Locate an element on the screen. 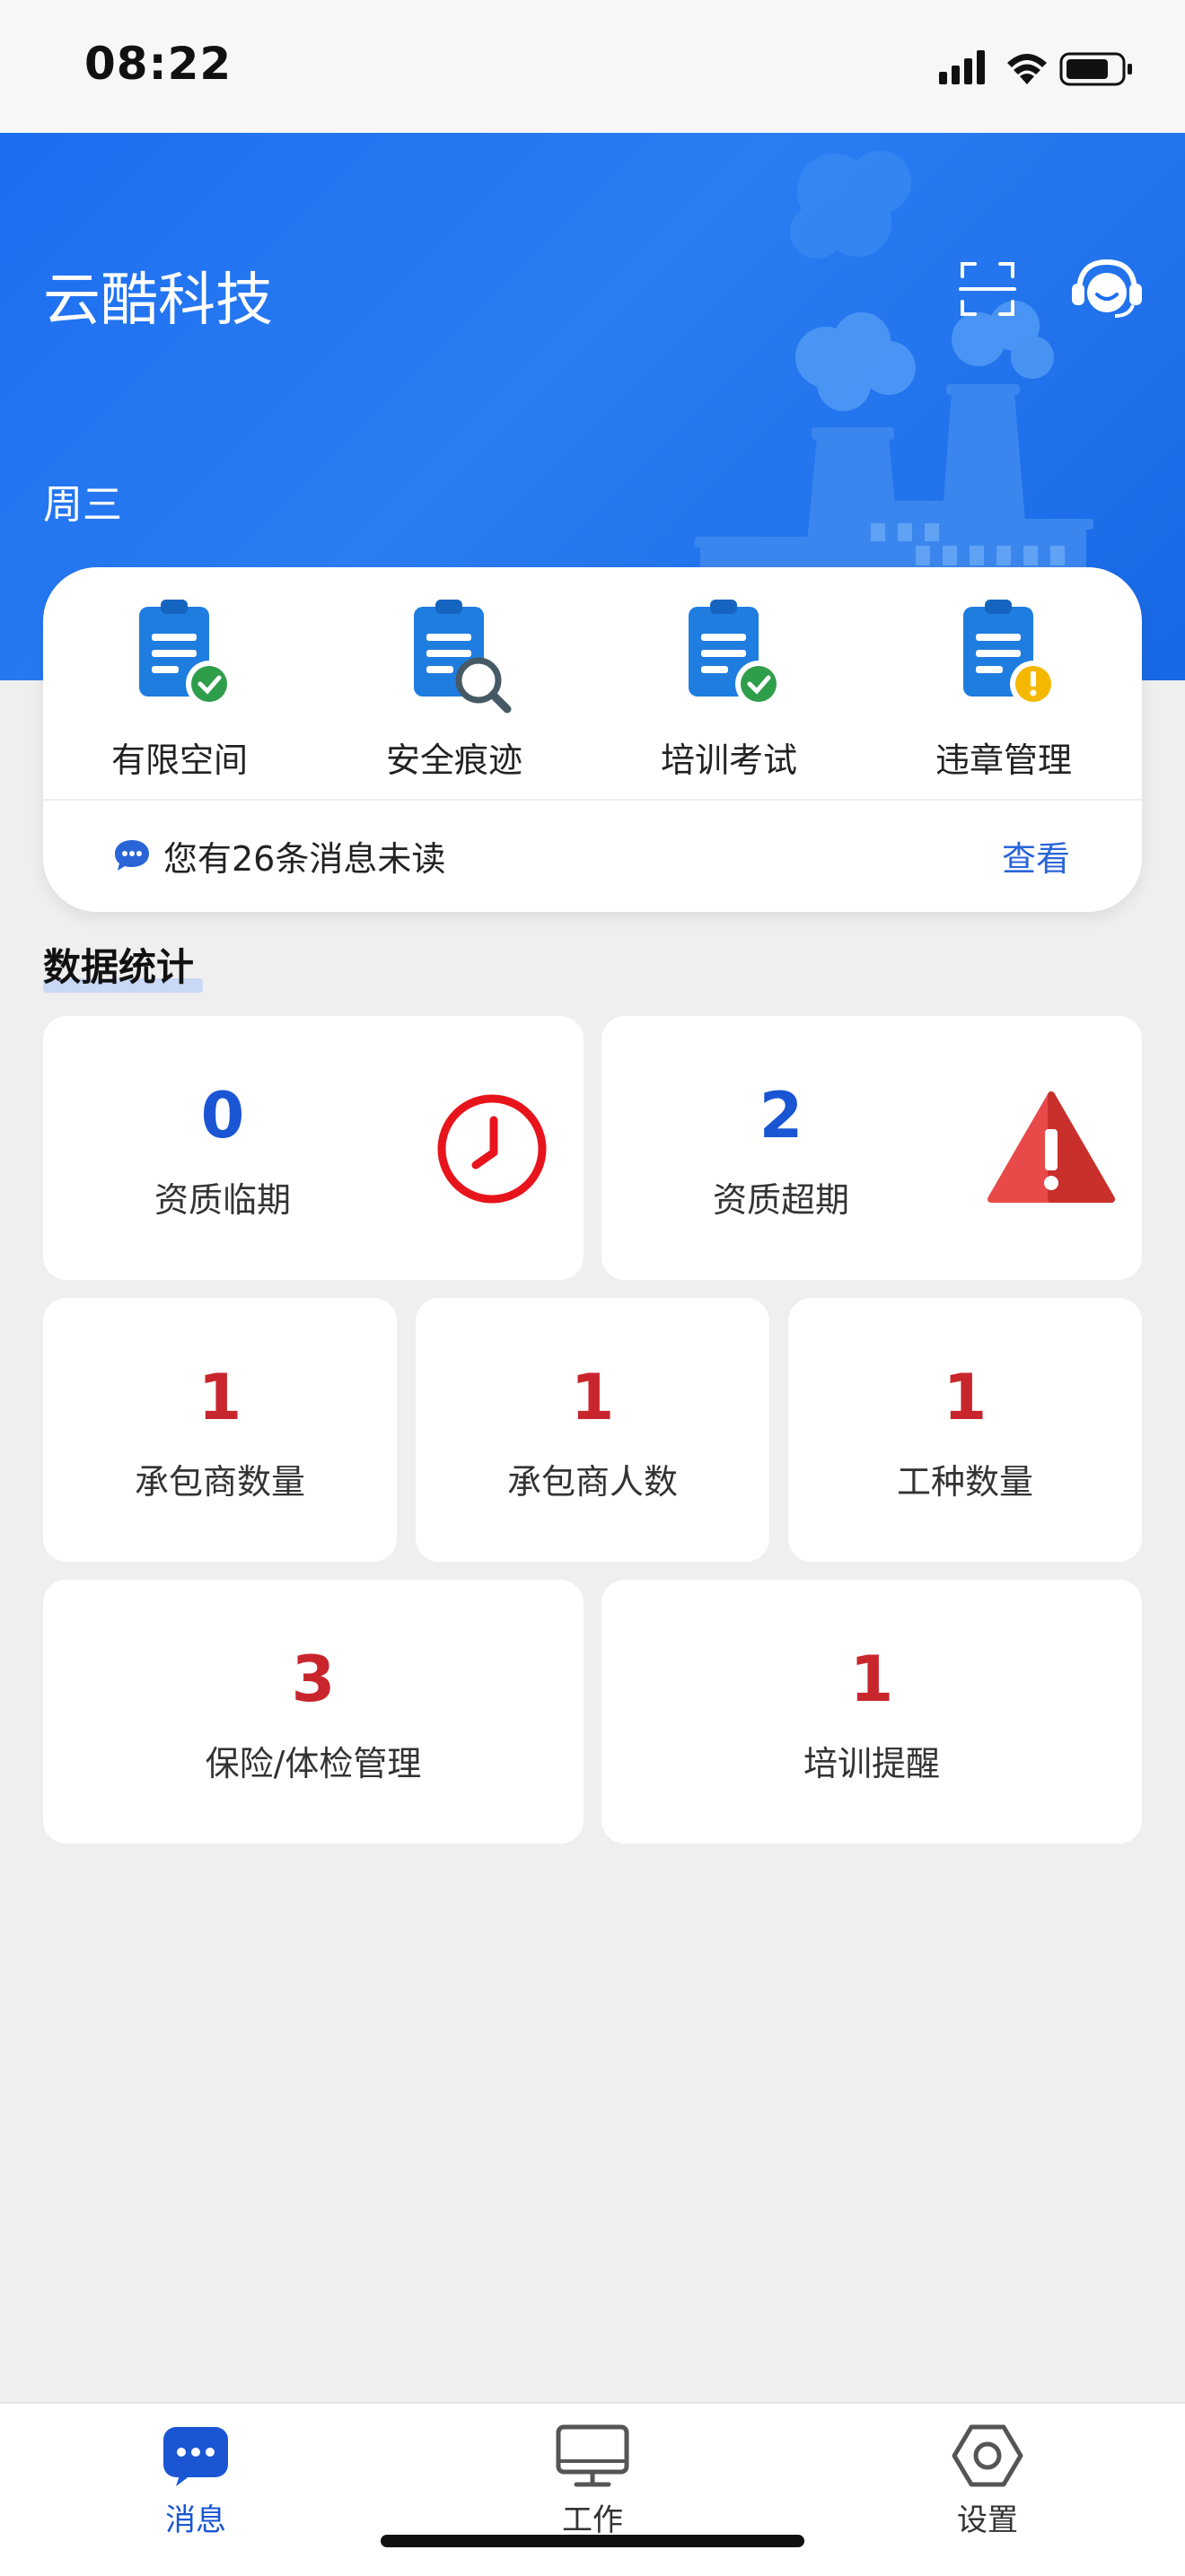  section-title: 数据统计 is located at coordinates (119, 967).